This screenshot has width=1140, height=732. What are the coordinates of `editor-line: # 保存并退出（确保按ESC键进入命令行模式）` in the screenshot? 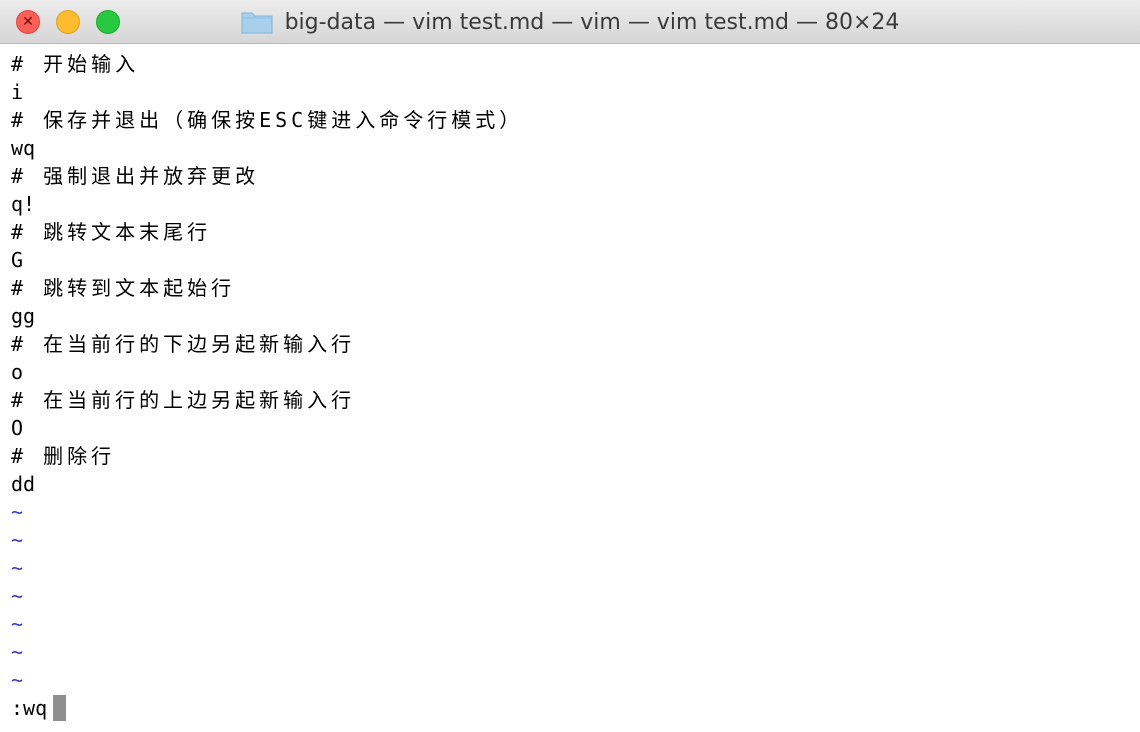 It's located at (267, 120).